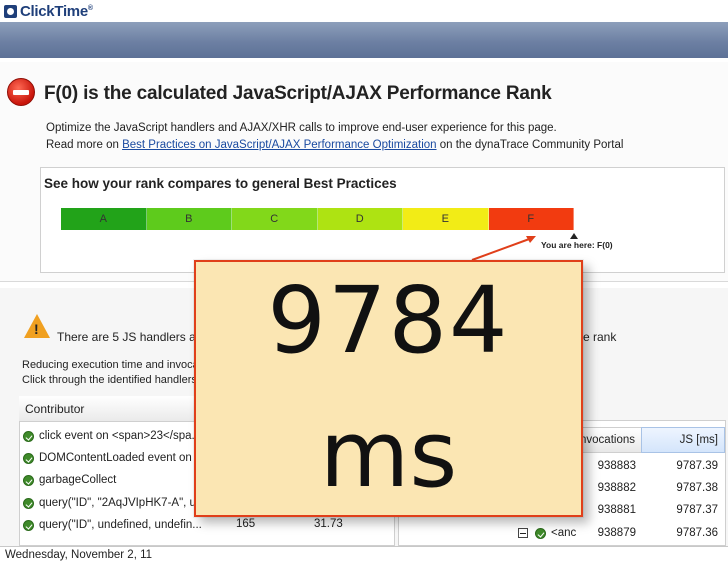  What do you see at coordinates (388, 454) in the screenshot?
I see `callout-unit: ms` at bounding box center [388, 454].